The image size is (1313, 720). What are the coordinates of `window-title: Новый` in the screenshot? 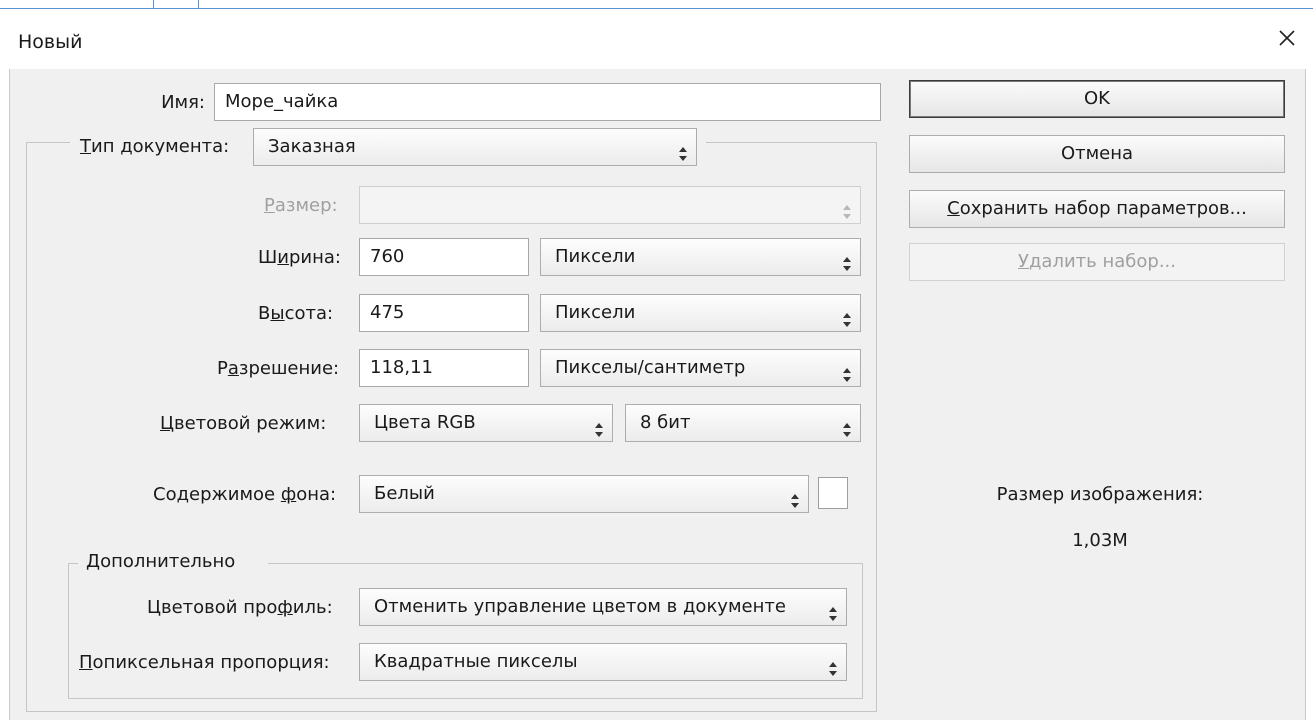 It's located at (50, 42).